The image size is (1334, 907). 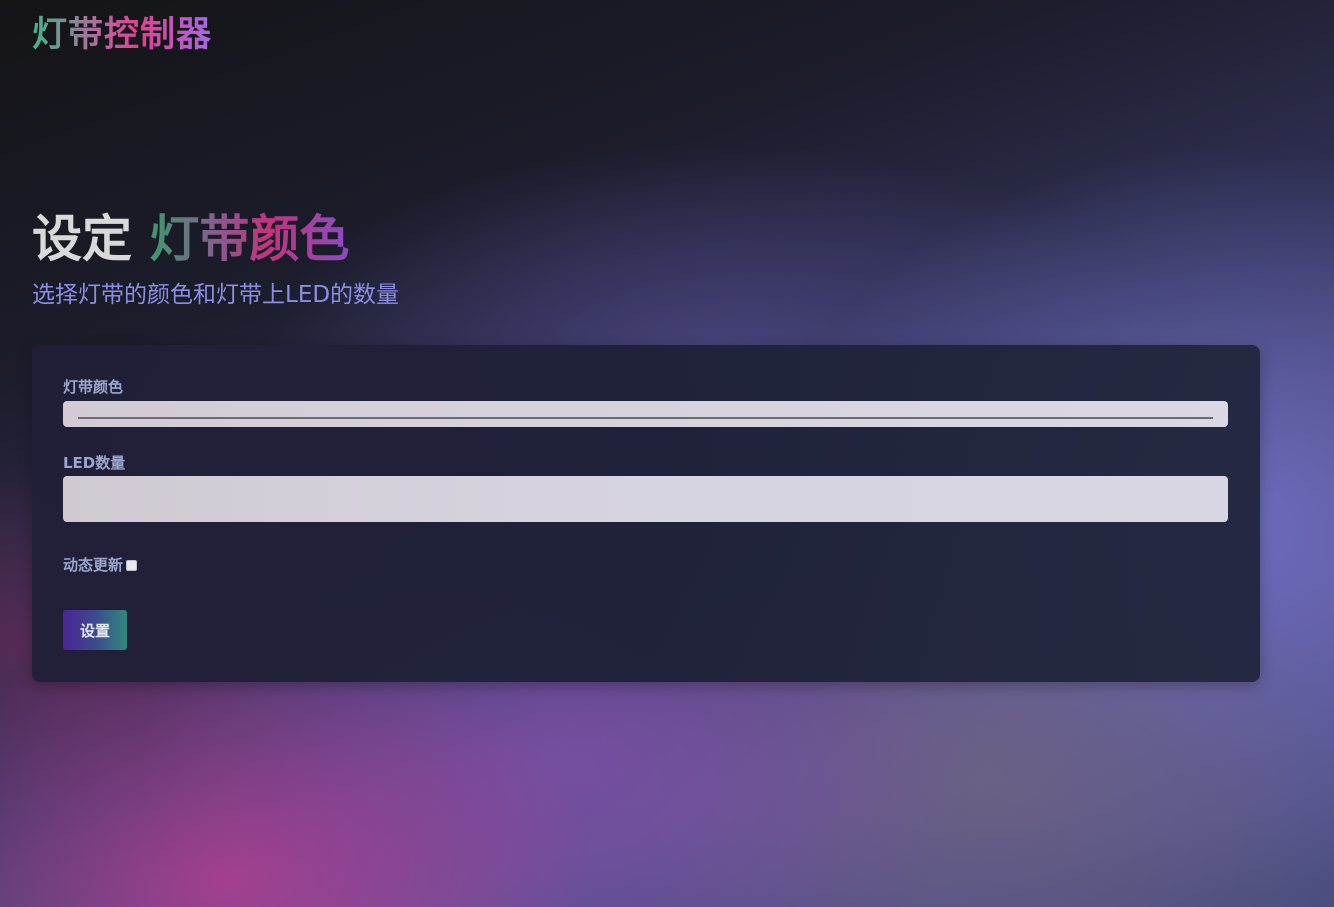 What do you see at coordinates (249, 239) in the screenshot?
I see `page-title-accent: 灯带颜色` at bounding box center [249, 239].